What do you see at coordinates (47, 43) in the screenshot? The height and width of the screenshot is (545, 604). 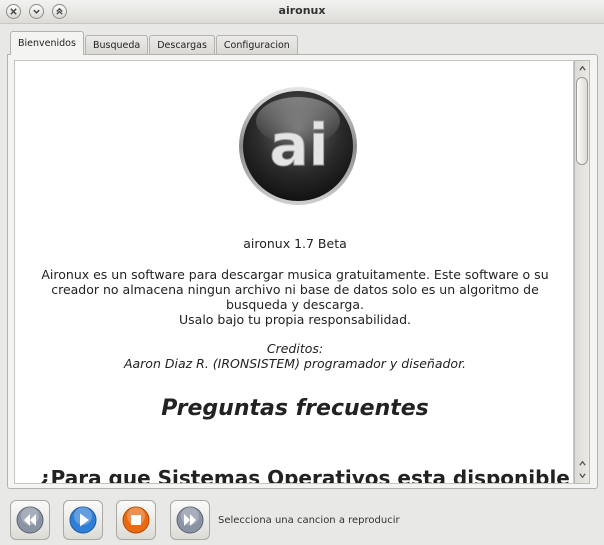 I see `tab-bienvenidos: Bienvenidos` at bounding box center [47, 43].